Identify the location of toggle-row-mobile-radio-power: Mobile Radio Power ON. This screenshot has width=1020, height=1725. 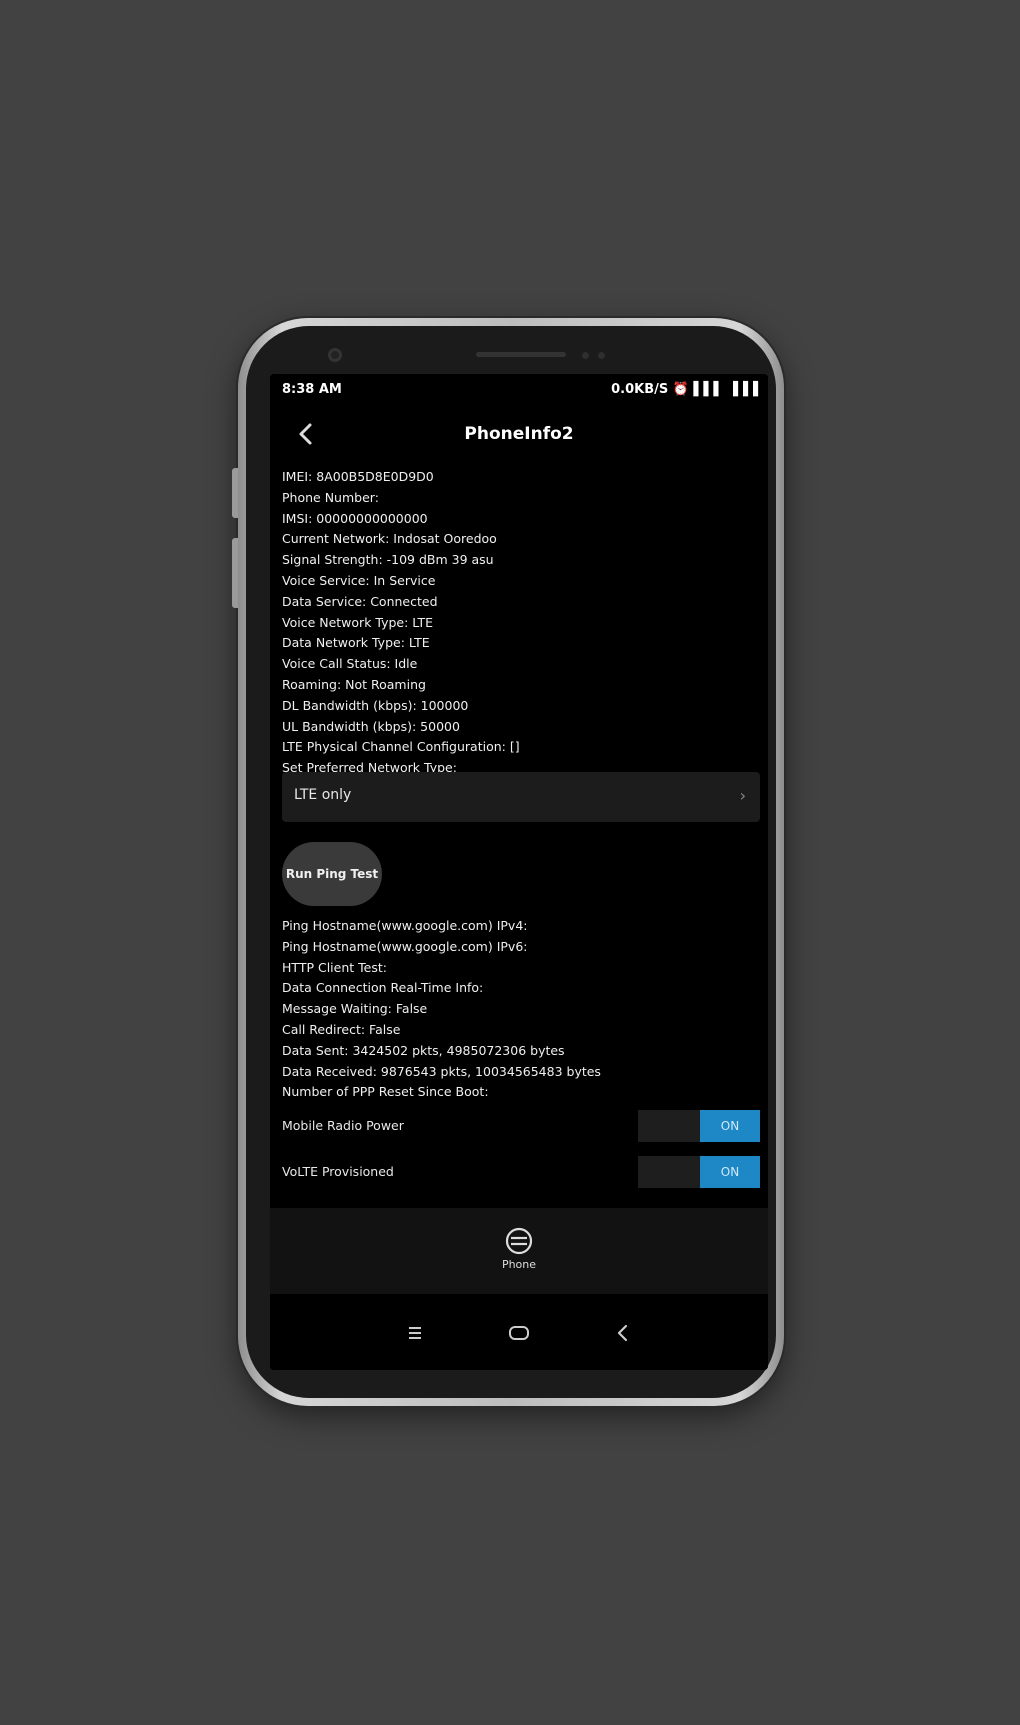
(521, 1126).